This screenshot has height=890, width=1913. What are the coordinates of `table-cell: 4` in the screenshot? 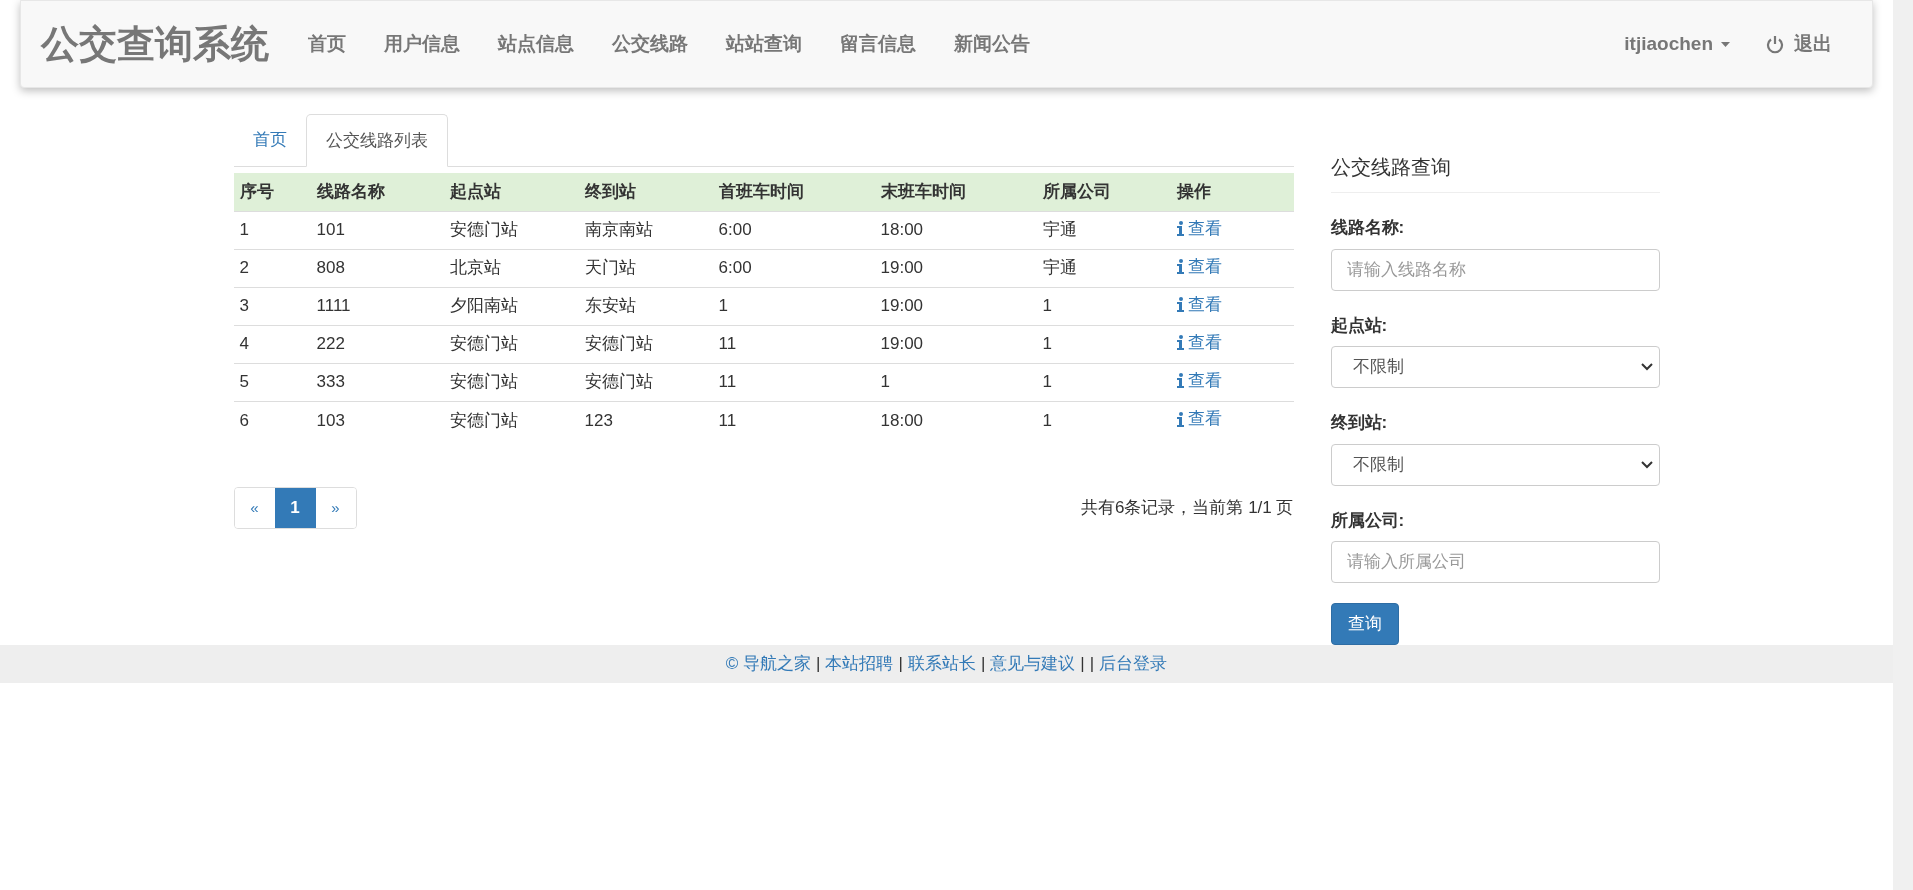 It's located at (272, 344).